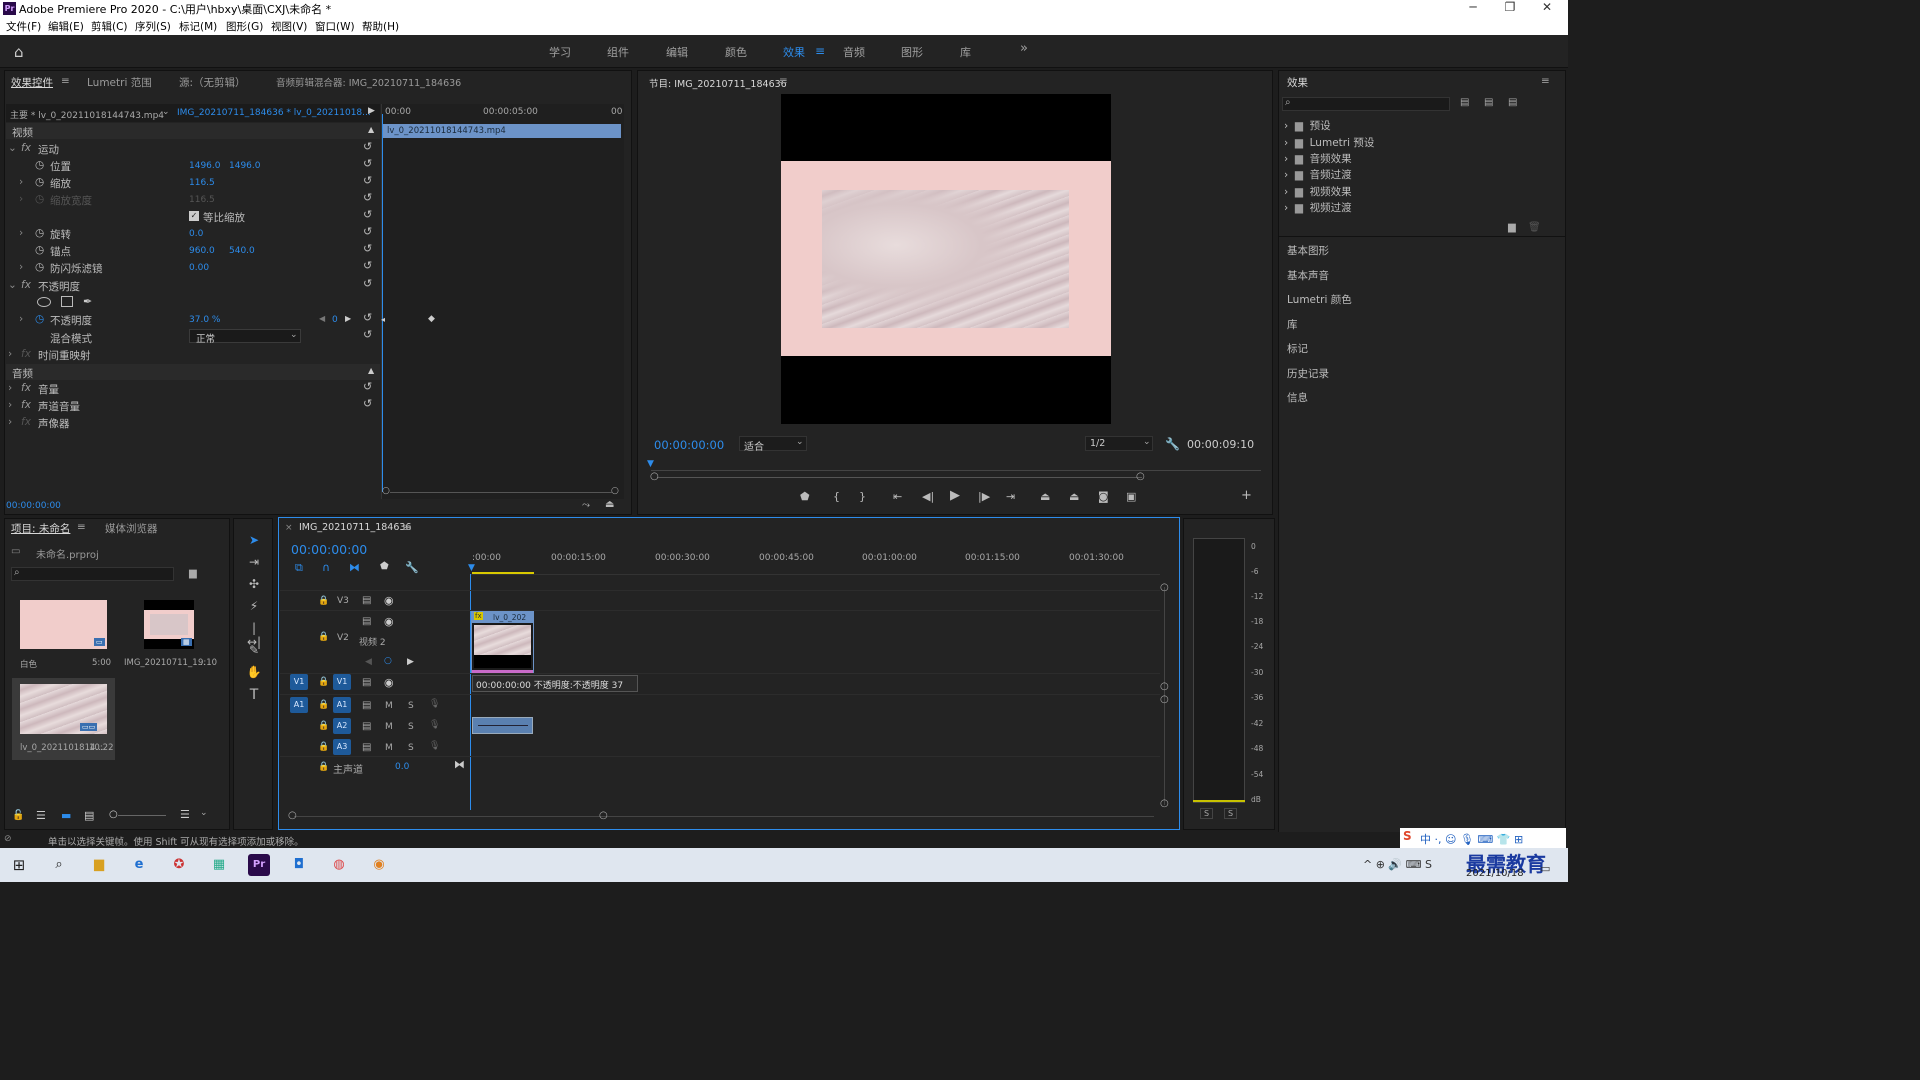 This screenshot has width=1920, height=1080. Describe the element at coordinates (259, 865) in the screenshot. I see `premiere-taskbar-icon: Pr` at that location.